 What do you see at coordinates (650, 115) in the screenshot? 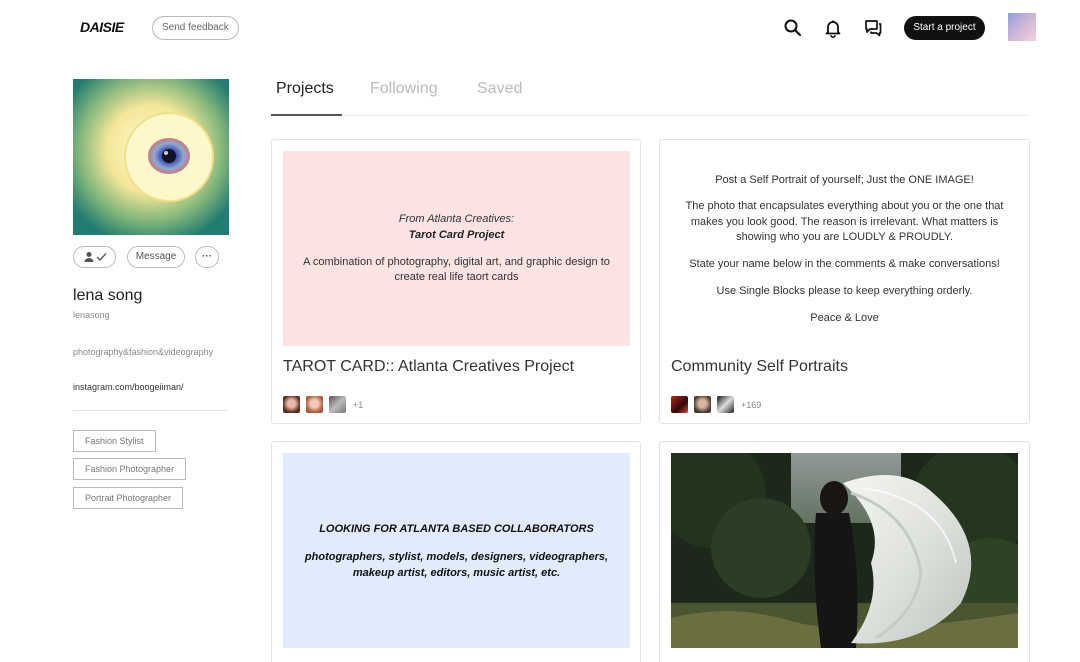
I see `tabs-divider` at bounding box center [650, 115].